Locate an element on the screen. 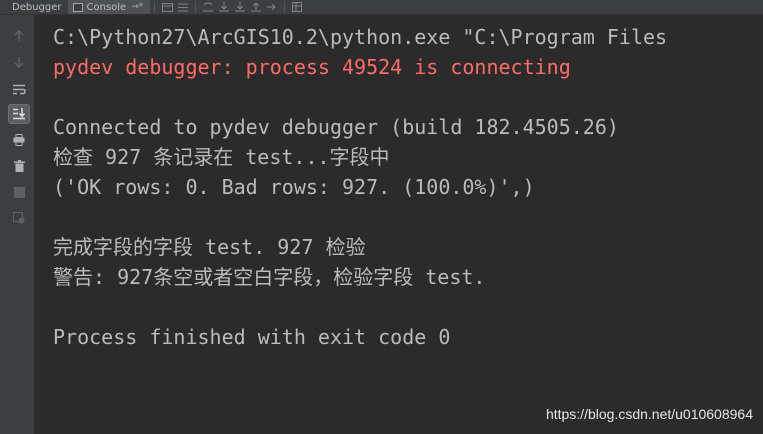  tool-window-header: Debugger Console →* is located at coordinates (381, 7).